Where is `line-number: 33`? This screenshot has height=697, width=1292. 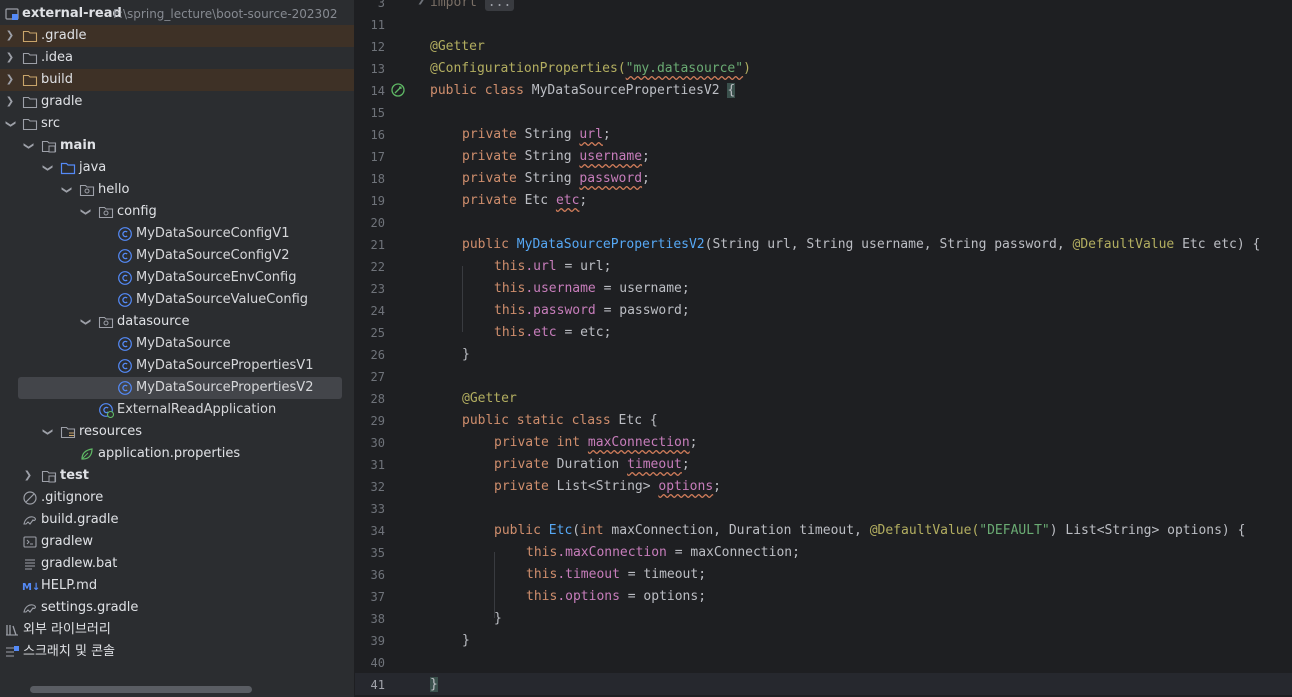 line-number: 33 is located at coordinates (377, 509).